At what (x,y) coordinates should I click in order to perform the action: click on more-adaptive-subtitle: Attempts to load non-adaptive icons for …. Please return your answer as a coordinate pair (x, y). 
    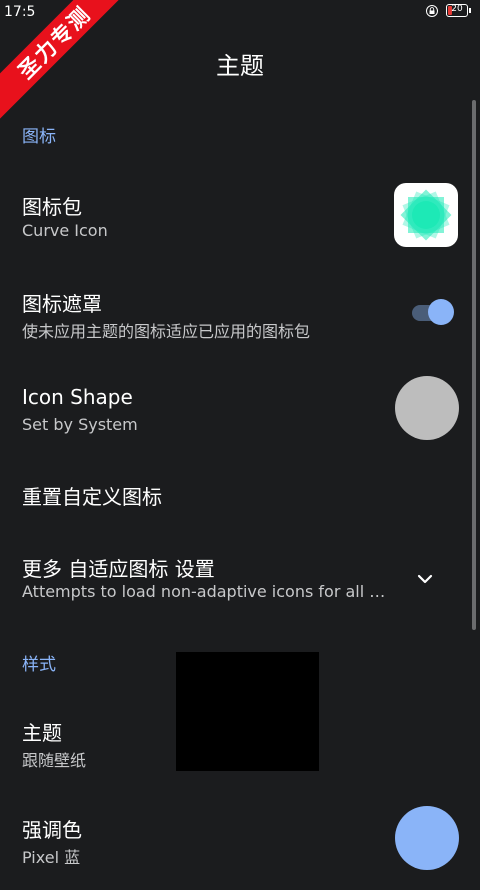
    Looking at the image, I should click on (207, 591).